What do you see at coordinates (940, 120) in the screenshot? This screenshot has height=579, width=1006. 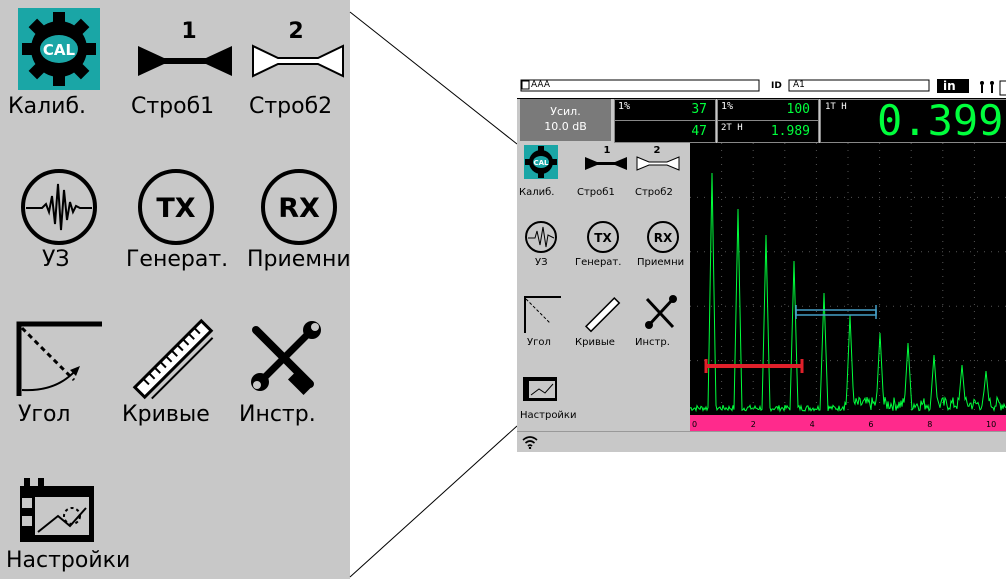 I see `big-readout-value: 0.399` at bounding box center [940, 120].